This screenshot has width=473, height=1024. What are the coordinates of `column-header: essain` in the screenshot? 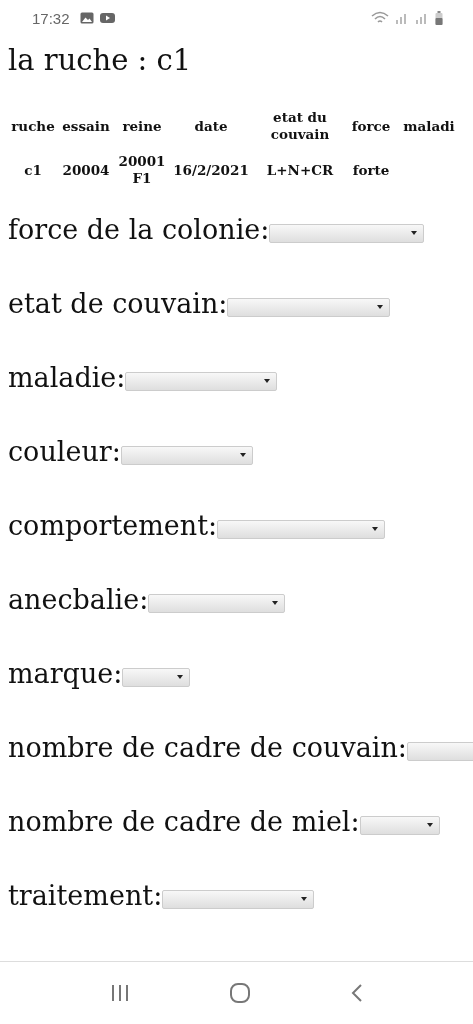 It's located at (86, 126).